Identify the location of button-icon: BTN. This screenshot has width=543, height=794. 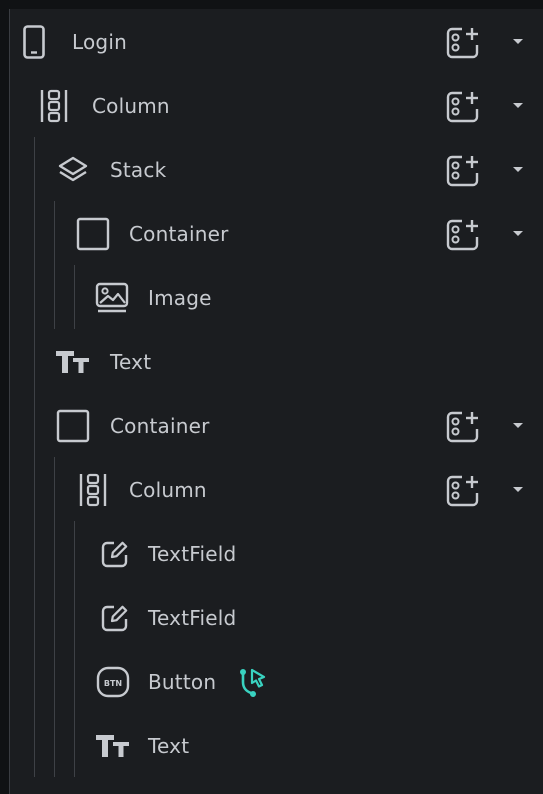
(113, 682).